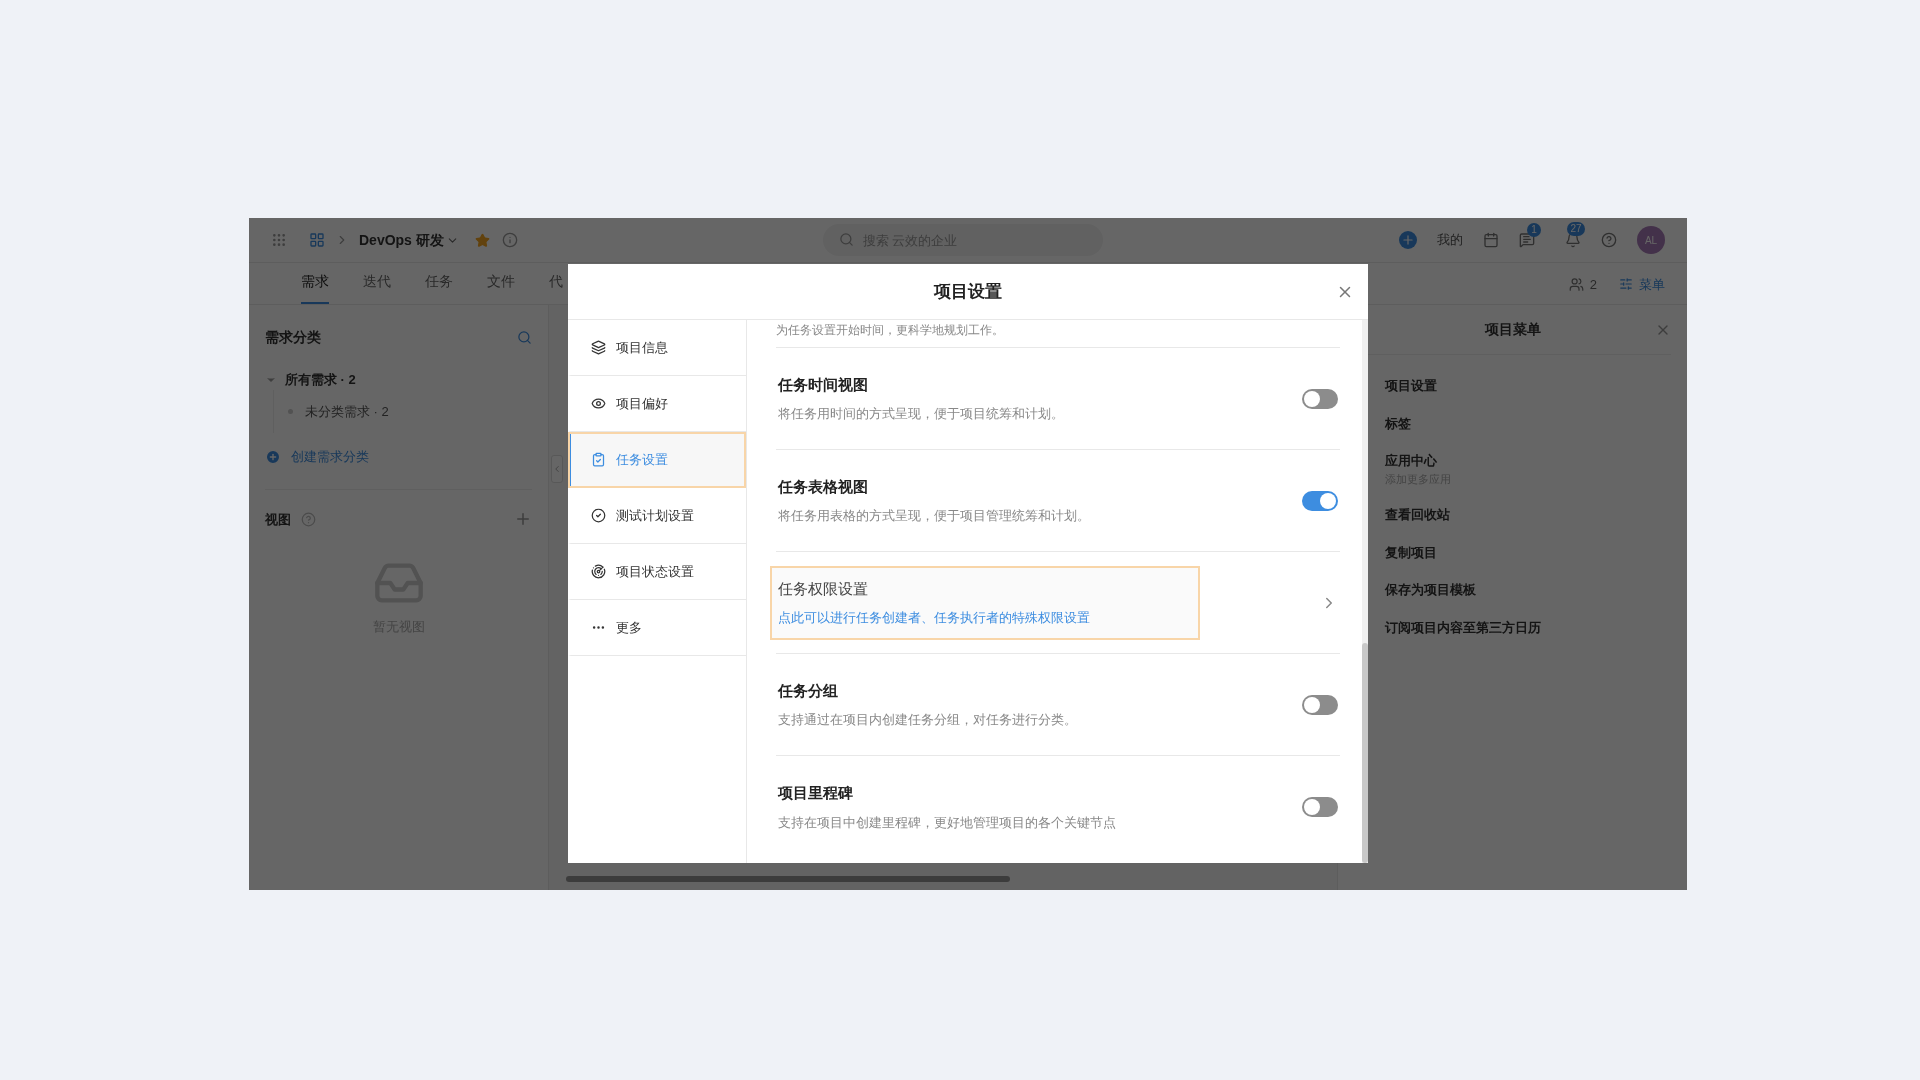 The height and width of the screenshot is (1080, 1920). Describe the element at coordinates (401, 240) in the screenshot. I see `project-name: DevOps 研发` at that location.